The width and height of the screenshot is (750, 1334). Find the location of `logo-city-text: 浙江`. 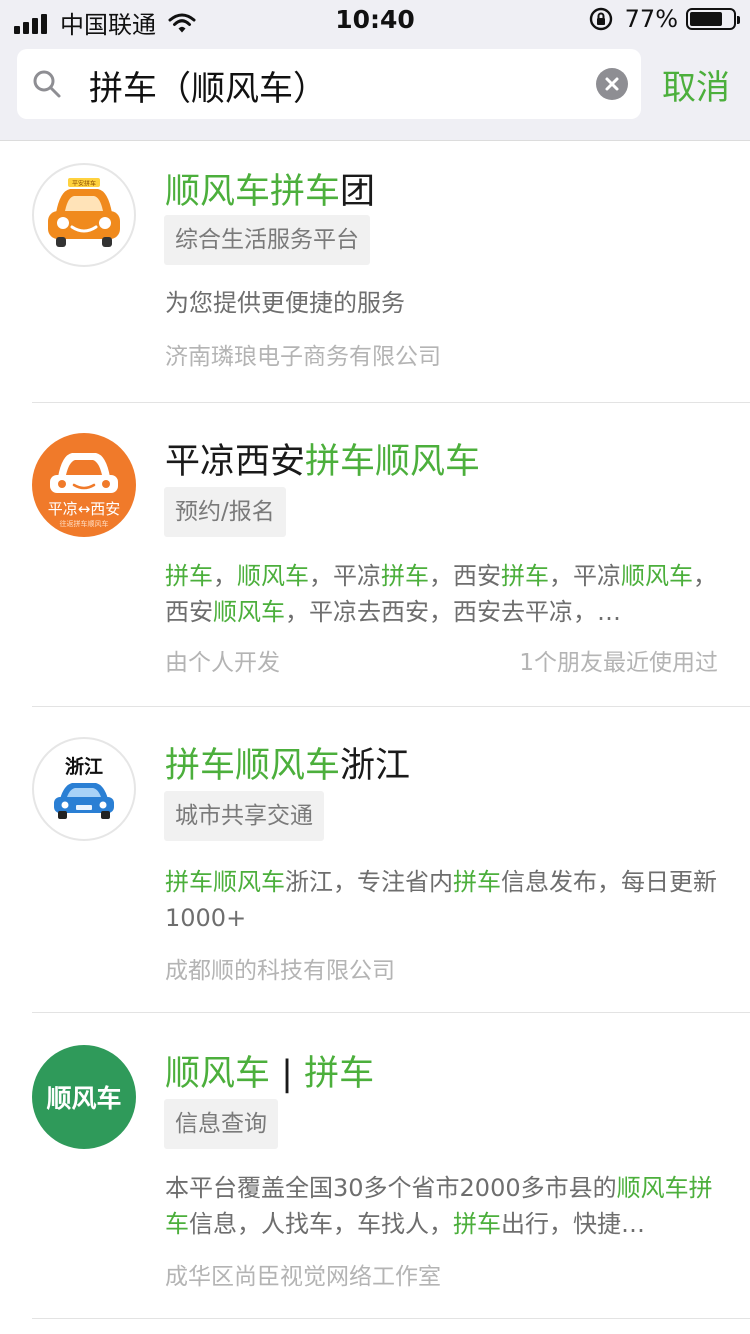

logo-city-text: 浙江 is located at coordinates (84, 766).